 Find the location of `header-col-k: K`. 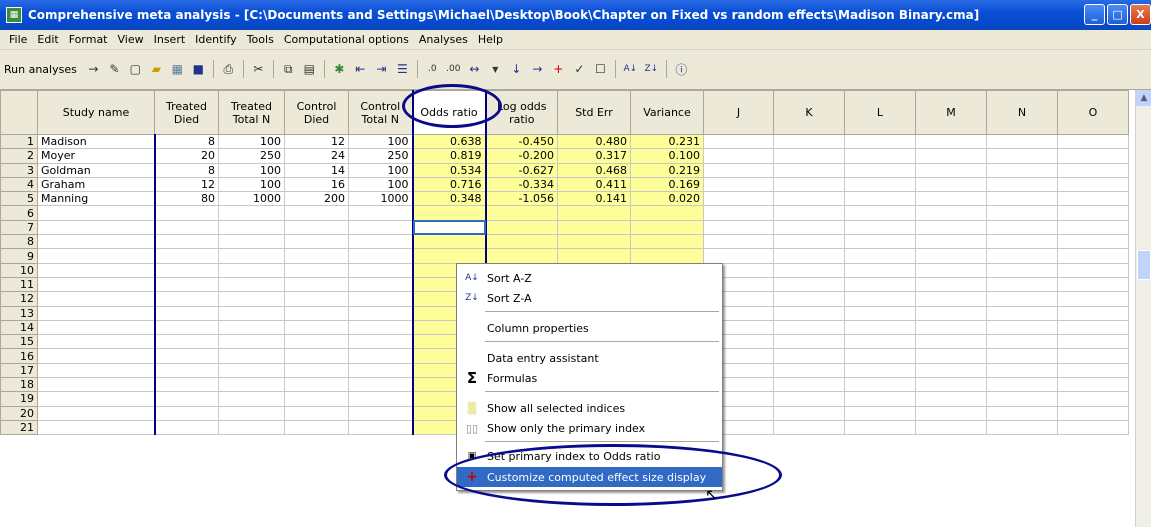

header-col-k: K is located at coordinates (809, 112).